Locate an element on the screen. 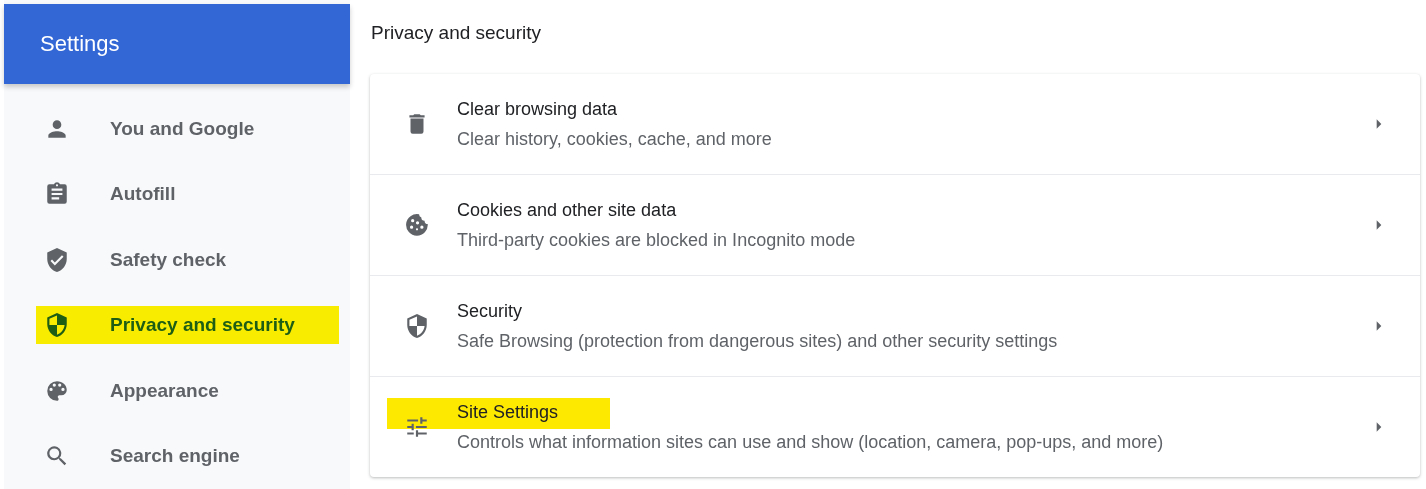 This screenshot has width=1426, height=489. sidebar-item: Safety check is located at coordinates (187, 259).